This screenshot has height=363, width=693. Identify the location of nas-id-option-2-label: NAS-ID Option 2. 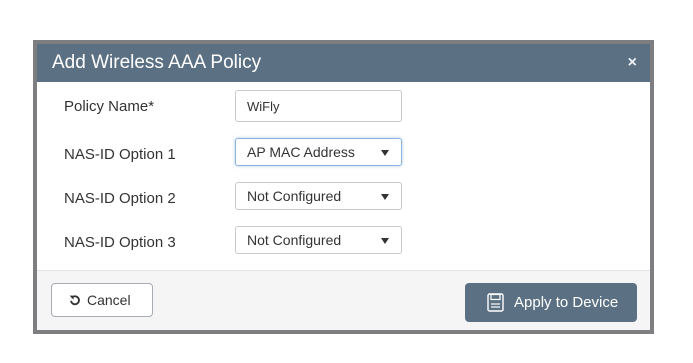
(120, 198).